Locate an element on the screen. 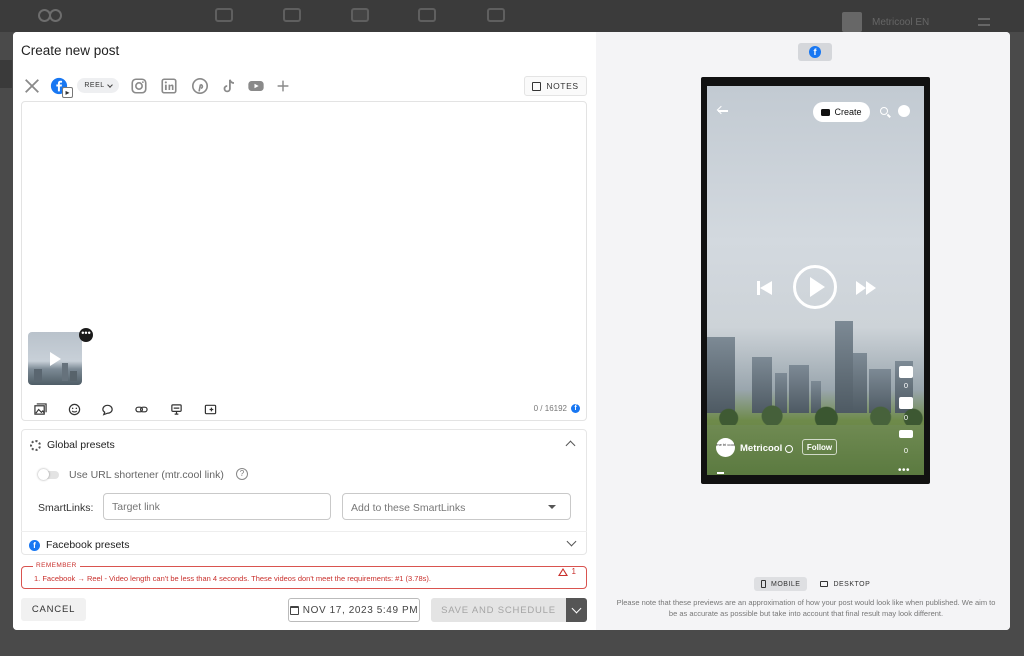 This screenshot has height=656, width=1024. save-and-schedule-button: SAVE AND SCHEDULE is located at coordinates (498, 610).